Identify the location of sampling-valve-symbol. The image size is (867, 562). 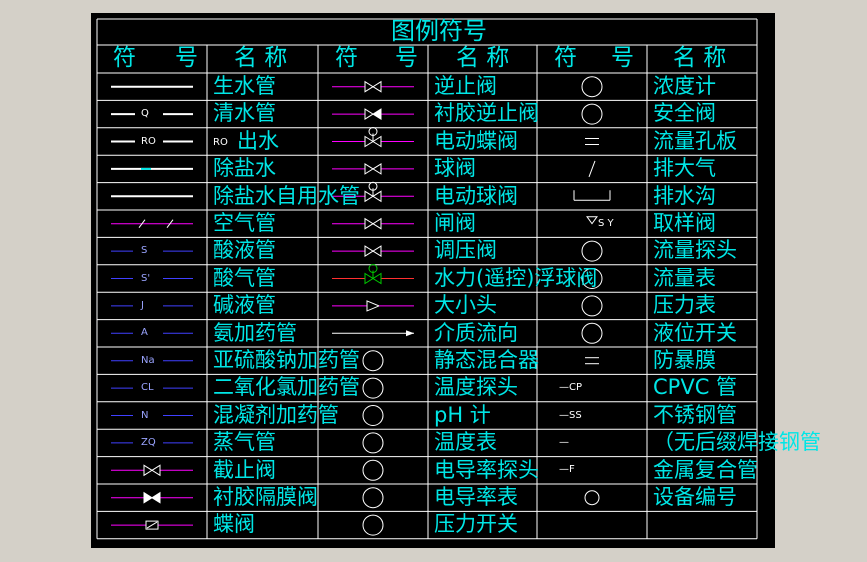
(592, 220).